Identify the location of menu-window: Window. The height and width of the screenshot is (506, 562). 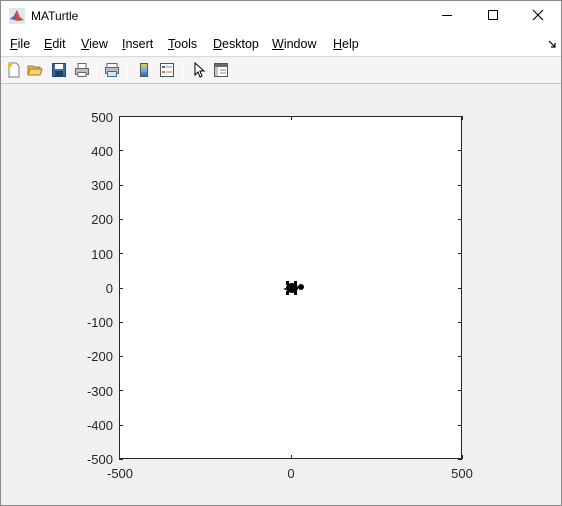
(294, 44).